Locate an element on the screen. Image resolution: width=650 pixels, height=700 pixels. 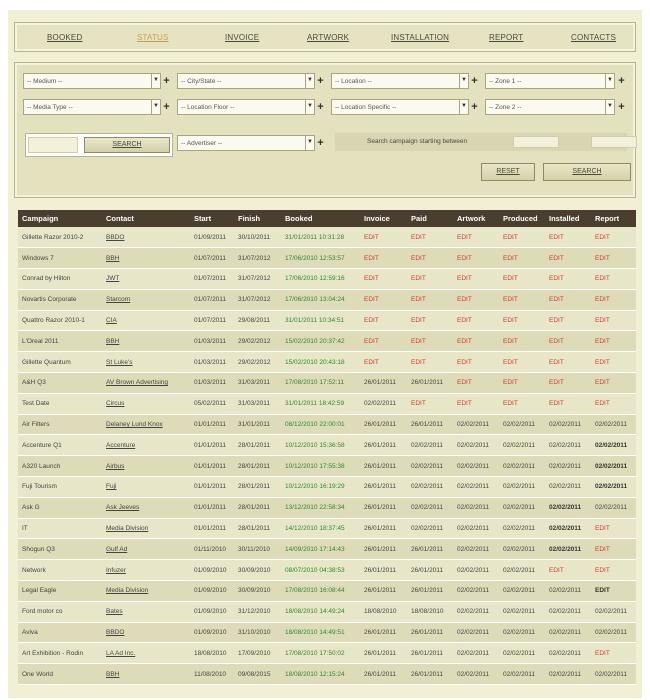
contact-link: St Luke's is located at coordinates (146, 362).